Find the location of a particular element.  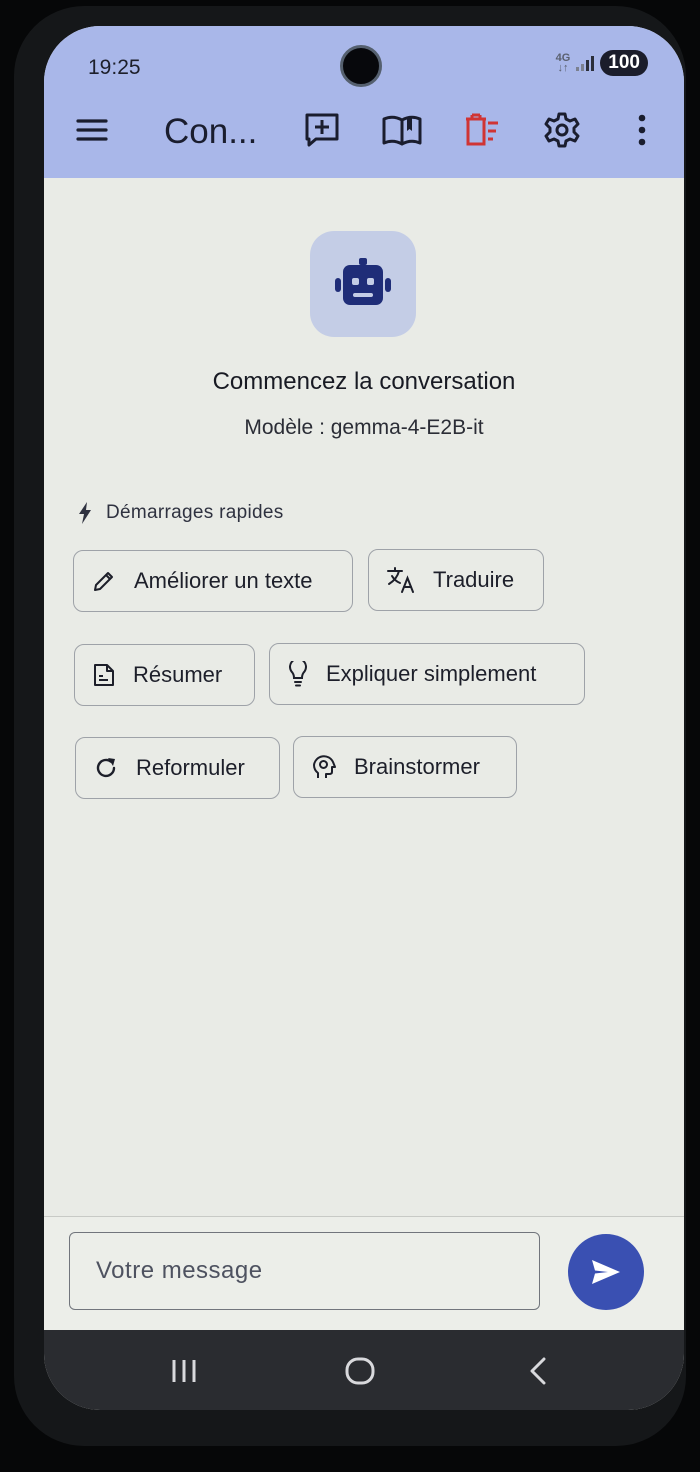

chip-label: Reformuler is located at coordinates (190, 767).